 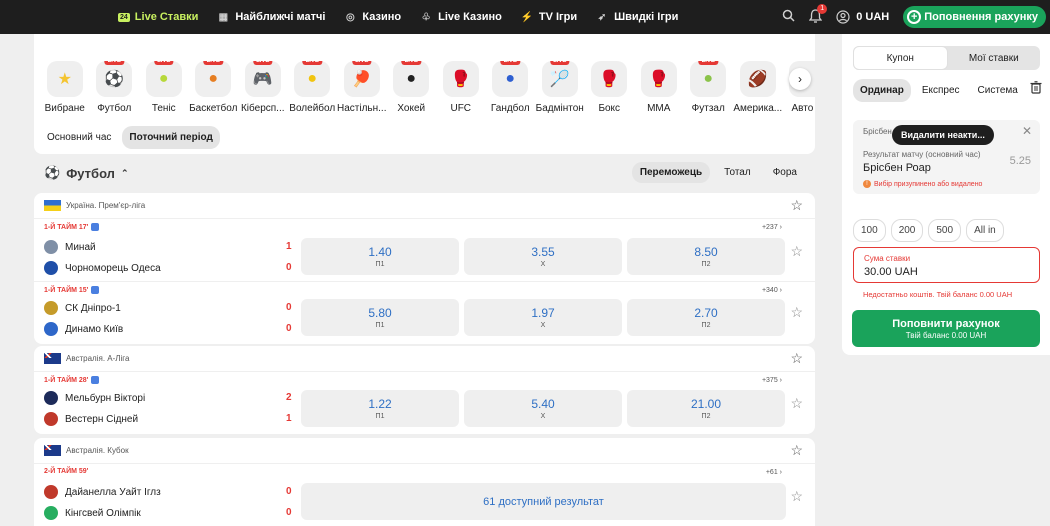 I want to click on more-markets-link: +340 ›, so click(x=772, y=290).